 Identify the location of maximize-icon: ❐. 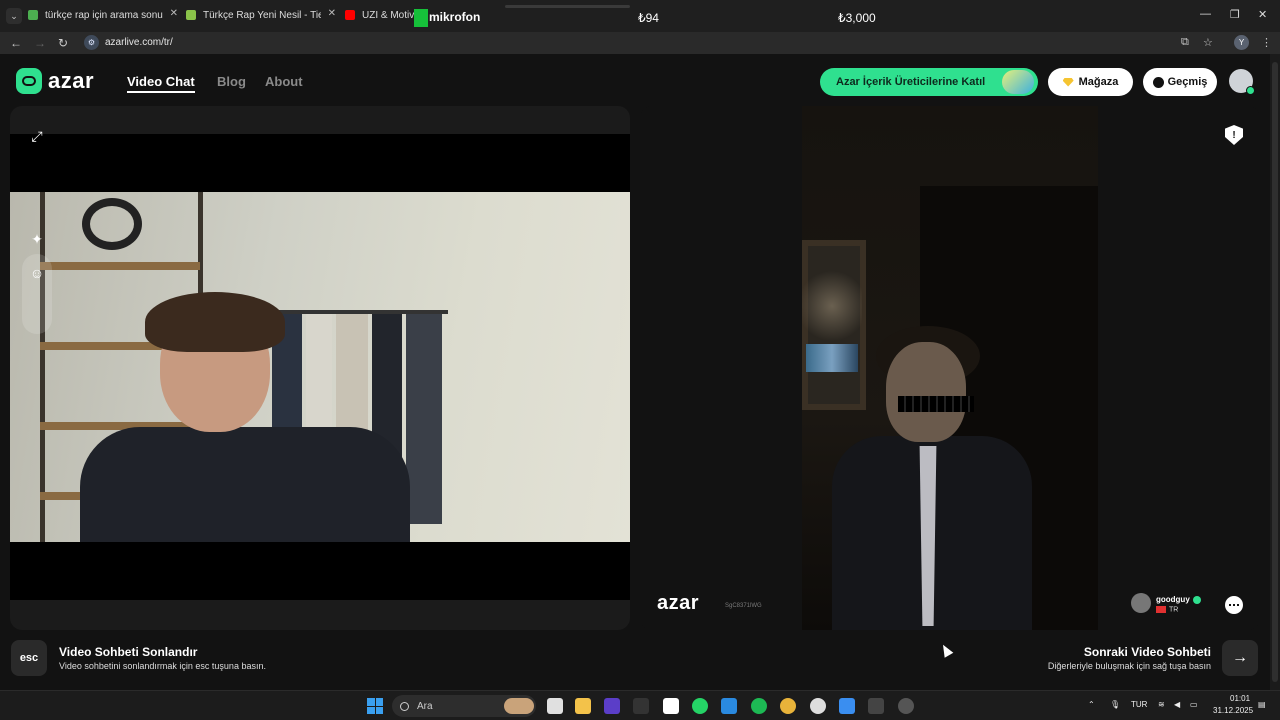
(1235, 14).